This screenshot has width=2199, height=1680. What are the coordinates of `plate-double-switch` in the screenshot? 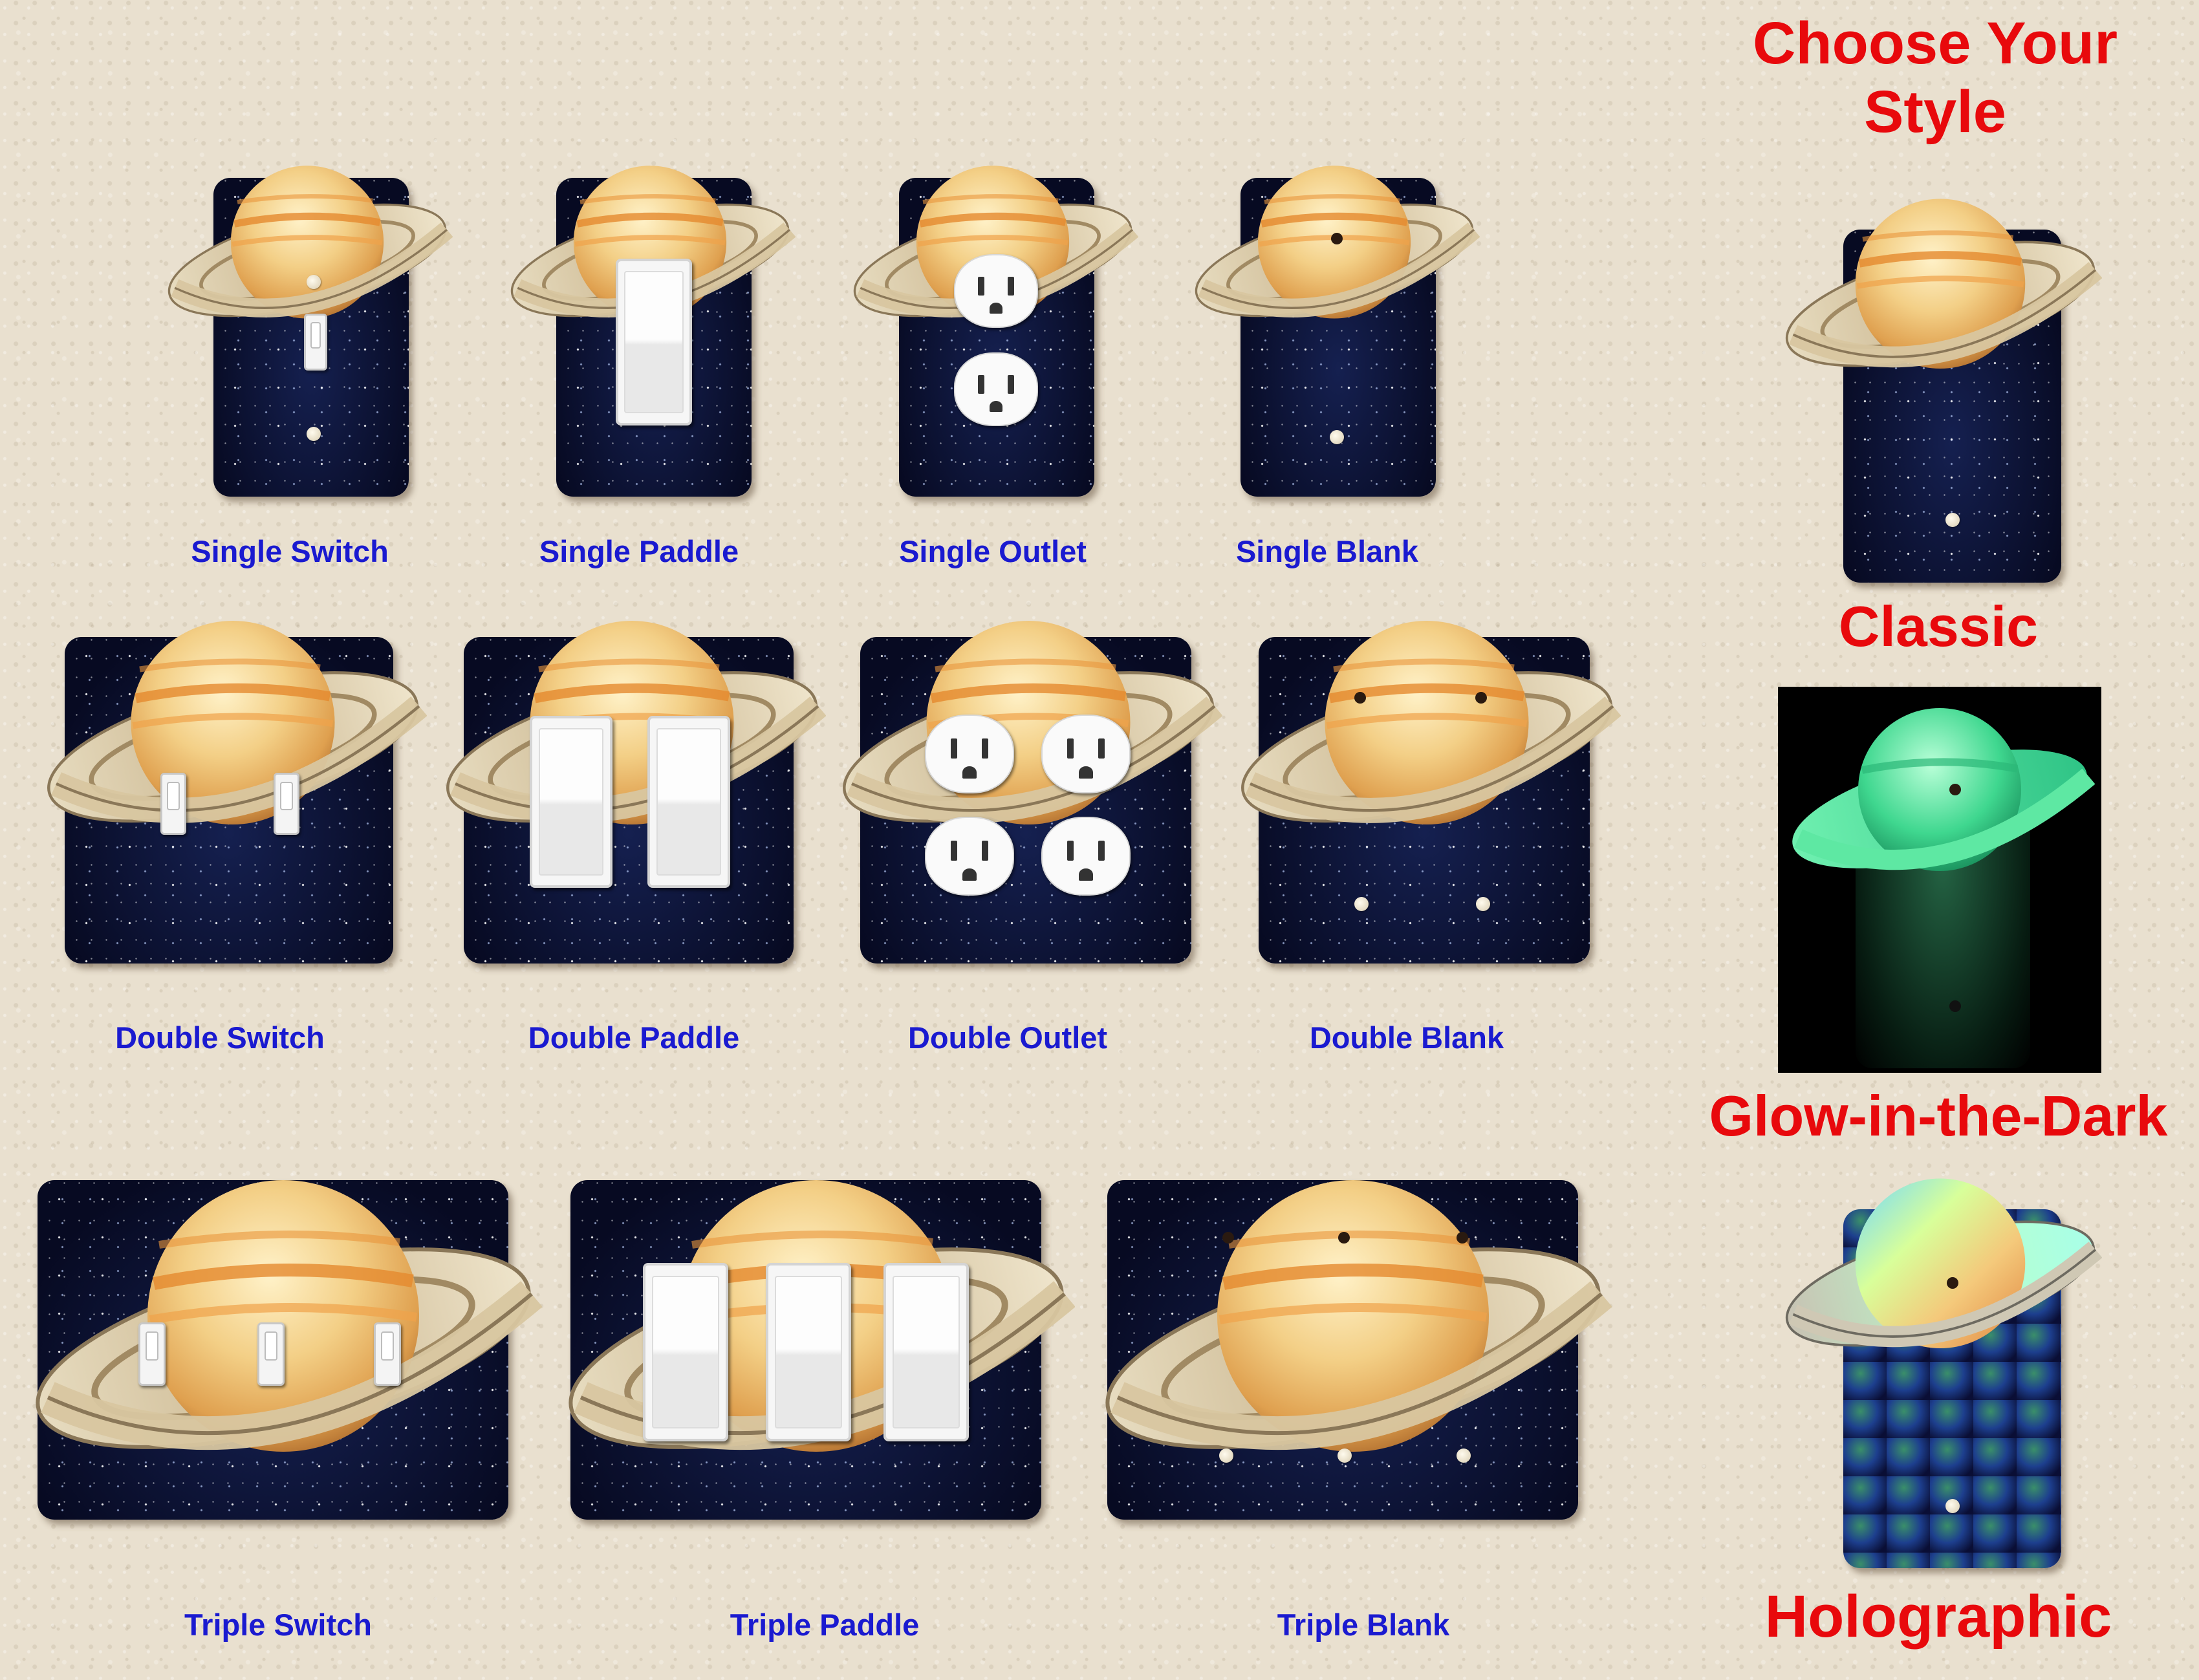 It's located at (229, 800).